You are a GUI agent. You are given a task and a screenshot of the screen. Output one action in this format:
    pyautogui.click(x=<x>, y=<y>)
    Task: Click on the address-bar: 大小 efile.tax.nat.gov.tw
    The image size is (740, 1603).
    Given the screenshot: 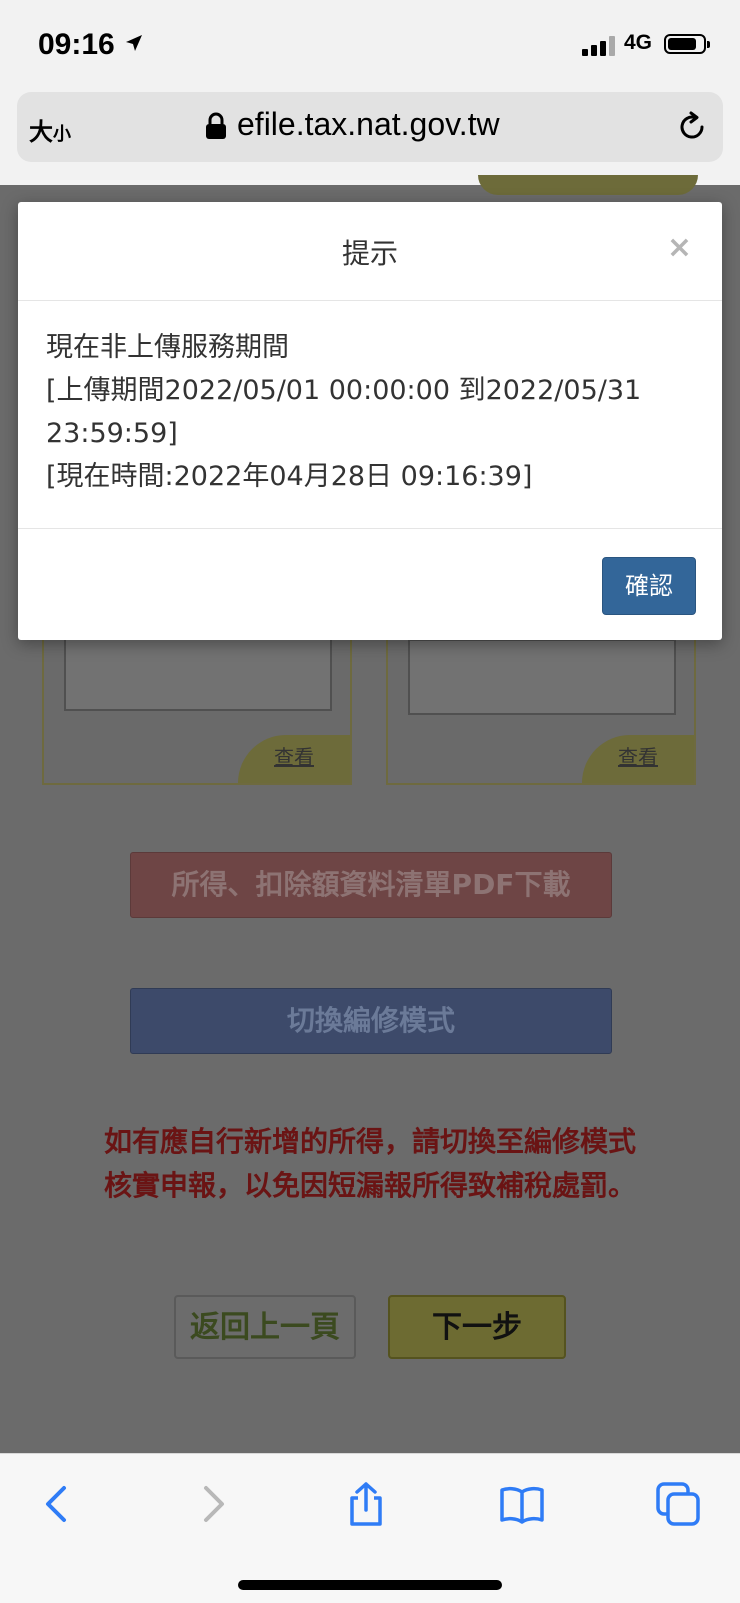 What is the action you would take?
    pyautogui.click(x=370, y=127)
    